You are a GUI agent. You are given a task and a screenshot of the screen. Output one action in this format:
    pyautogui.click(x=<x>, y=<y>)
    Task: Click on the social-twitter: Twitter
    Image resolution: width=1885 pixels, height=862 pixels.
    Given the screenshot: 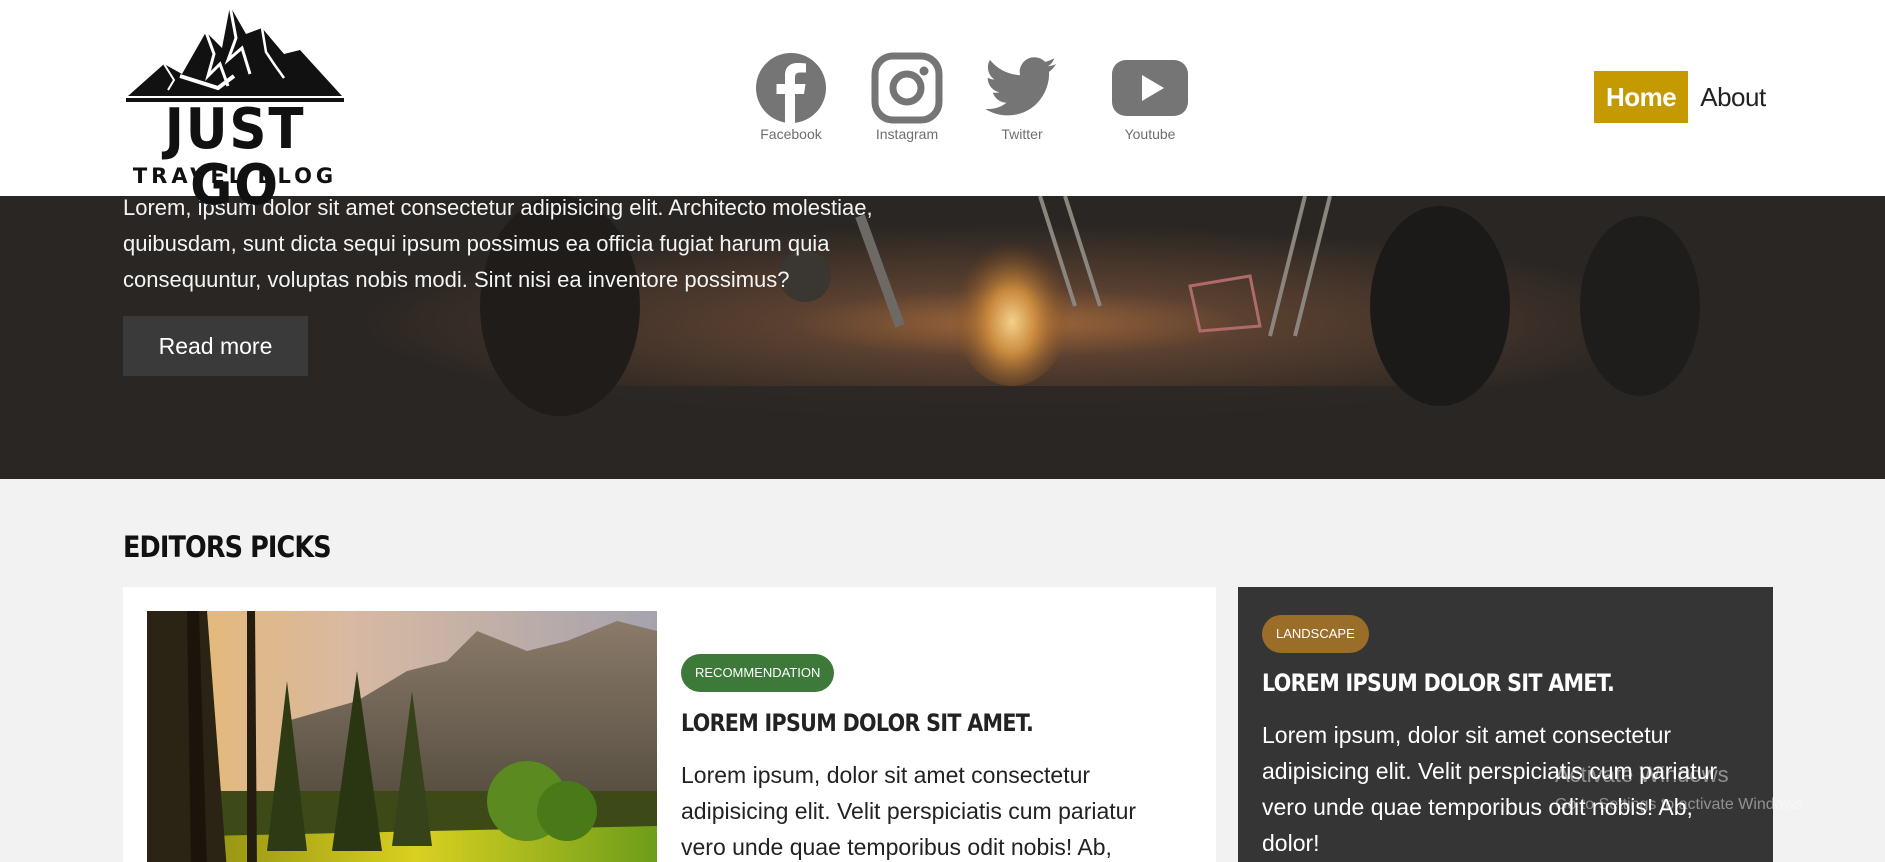 What is the action you would take?
    pyautogui.click(x=1022, y=97)
    